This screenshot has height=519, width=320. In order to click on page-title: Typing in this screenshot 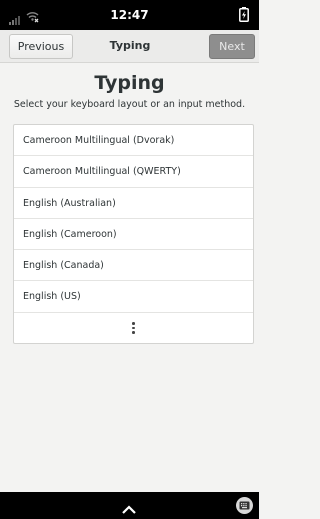, I will do `click(129, 83)`.